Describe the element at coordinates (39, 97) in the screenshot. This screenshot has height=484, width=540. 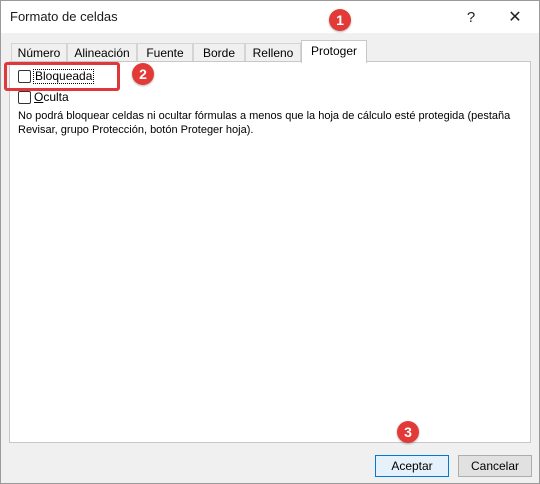
I see `hidden-label-accelerator: O` at that location.